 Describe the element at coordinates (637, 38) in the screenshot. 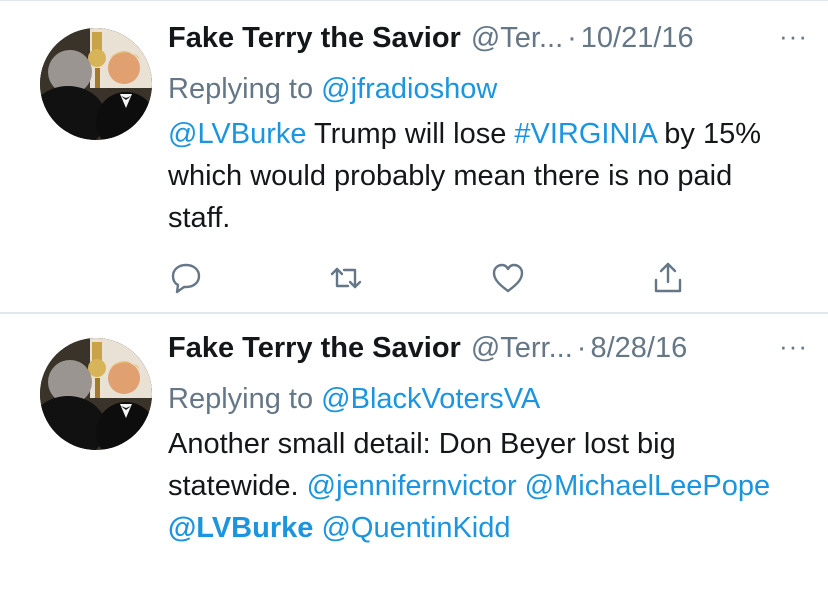

I see `tweet-date: 10/21/16` at that location.